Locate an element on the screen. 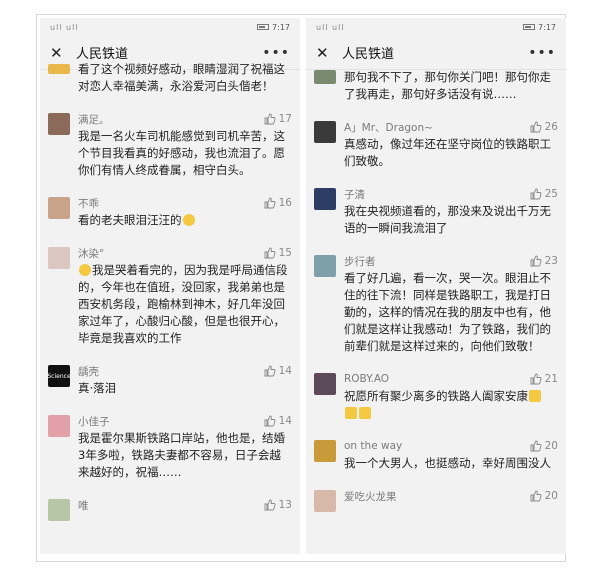 This screenshot has height=576, width=600. like-button: 17 is located at coordinates (278, 119).